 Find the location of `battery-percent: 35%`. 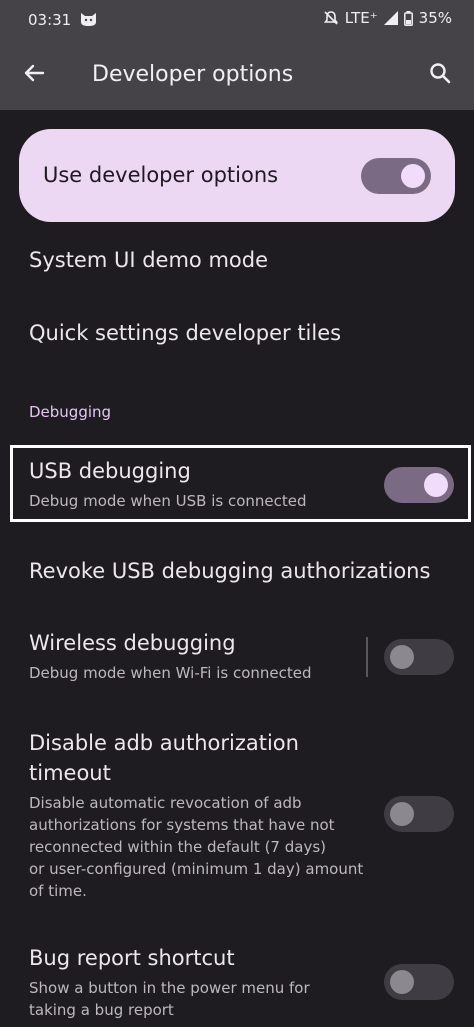

battery-percent: 35% is located at coordinates (435, 18).